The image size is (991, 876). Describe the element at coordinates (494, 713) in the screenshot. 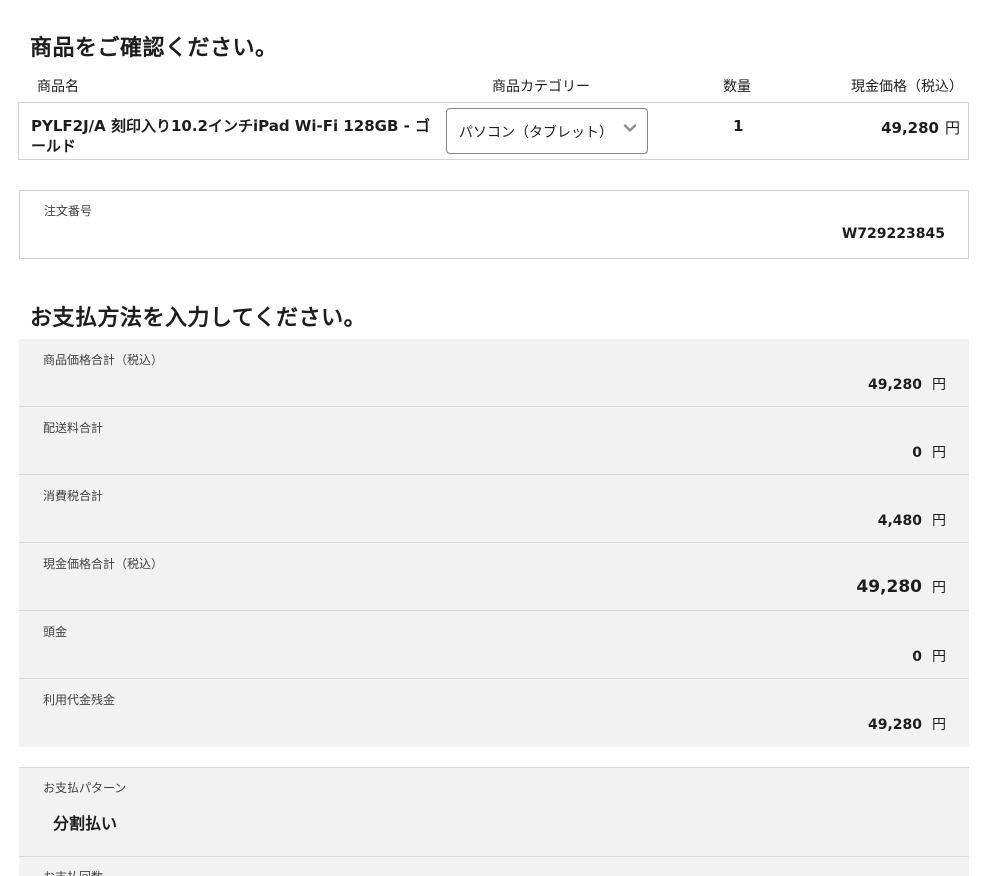

I see `summary-row-balance: 利用代金残金 49,280 円` at that location.